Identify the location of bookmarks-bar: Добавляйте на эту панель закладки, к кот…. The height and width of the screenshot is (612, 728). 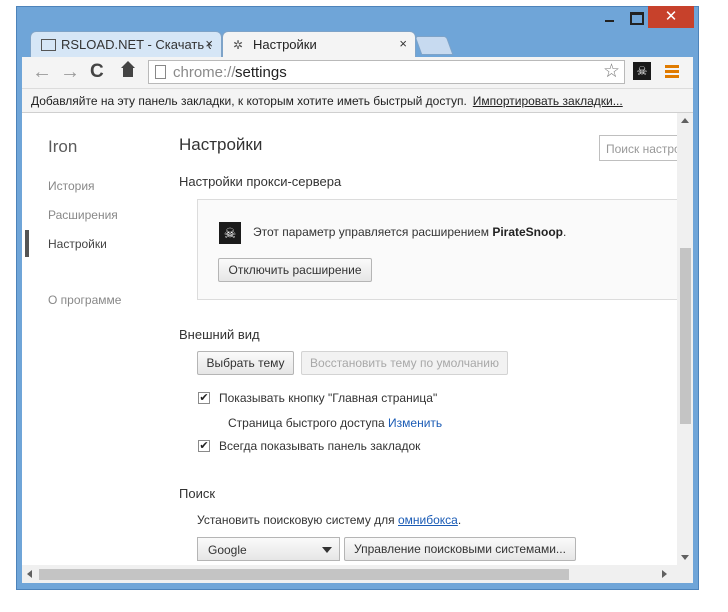
(357, 101).